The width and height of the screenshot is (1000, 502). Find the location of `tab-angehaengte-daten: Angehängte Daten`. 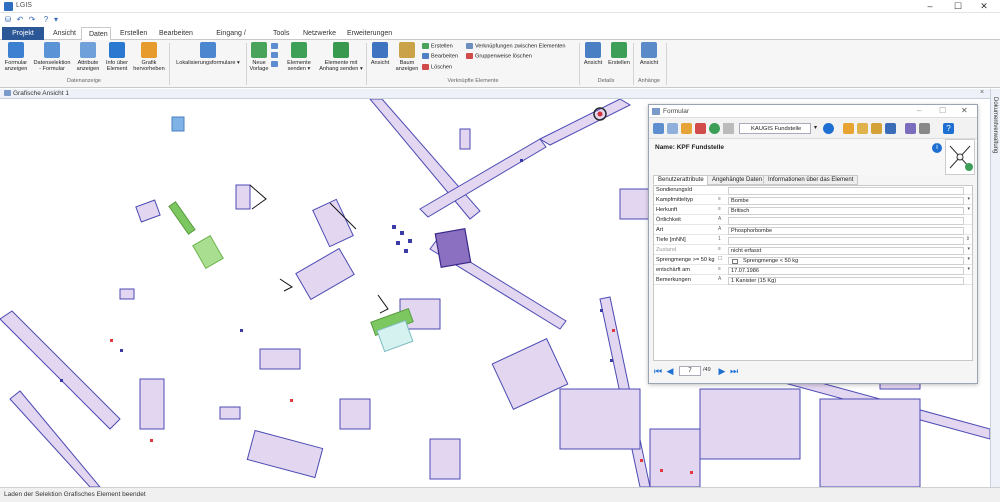

tab-angehaengte-daten: Angehängte Daten is located at coordinates (737, 180).